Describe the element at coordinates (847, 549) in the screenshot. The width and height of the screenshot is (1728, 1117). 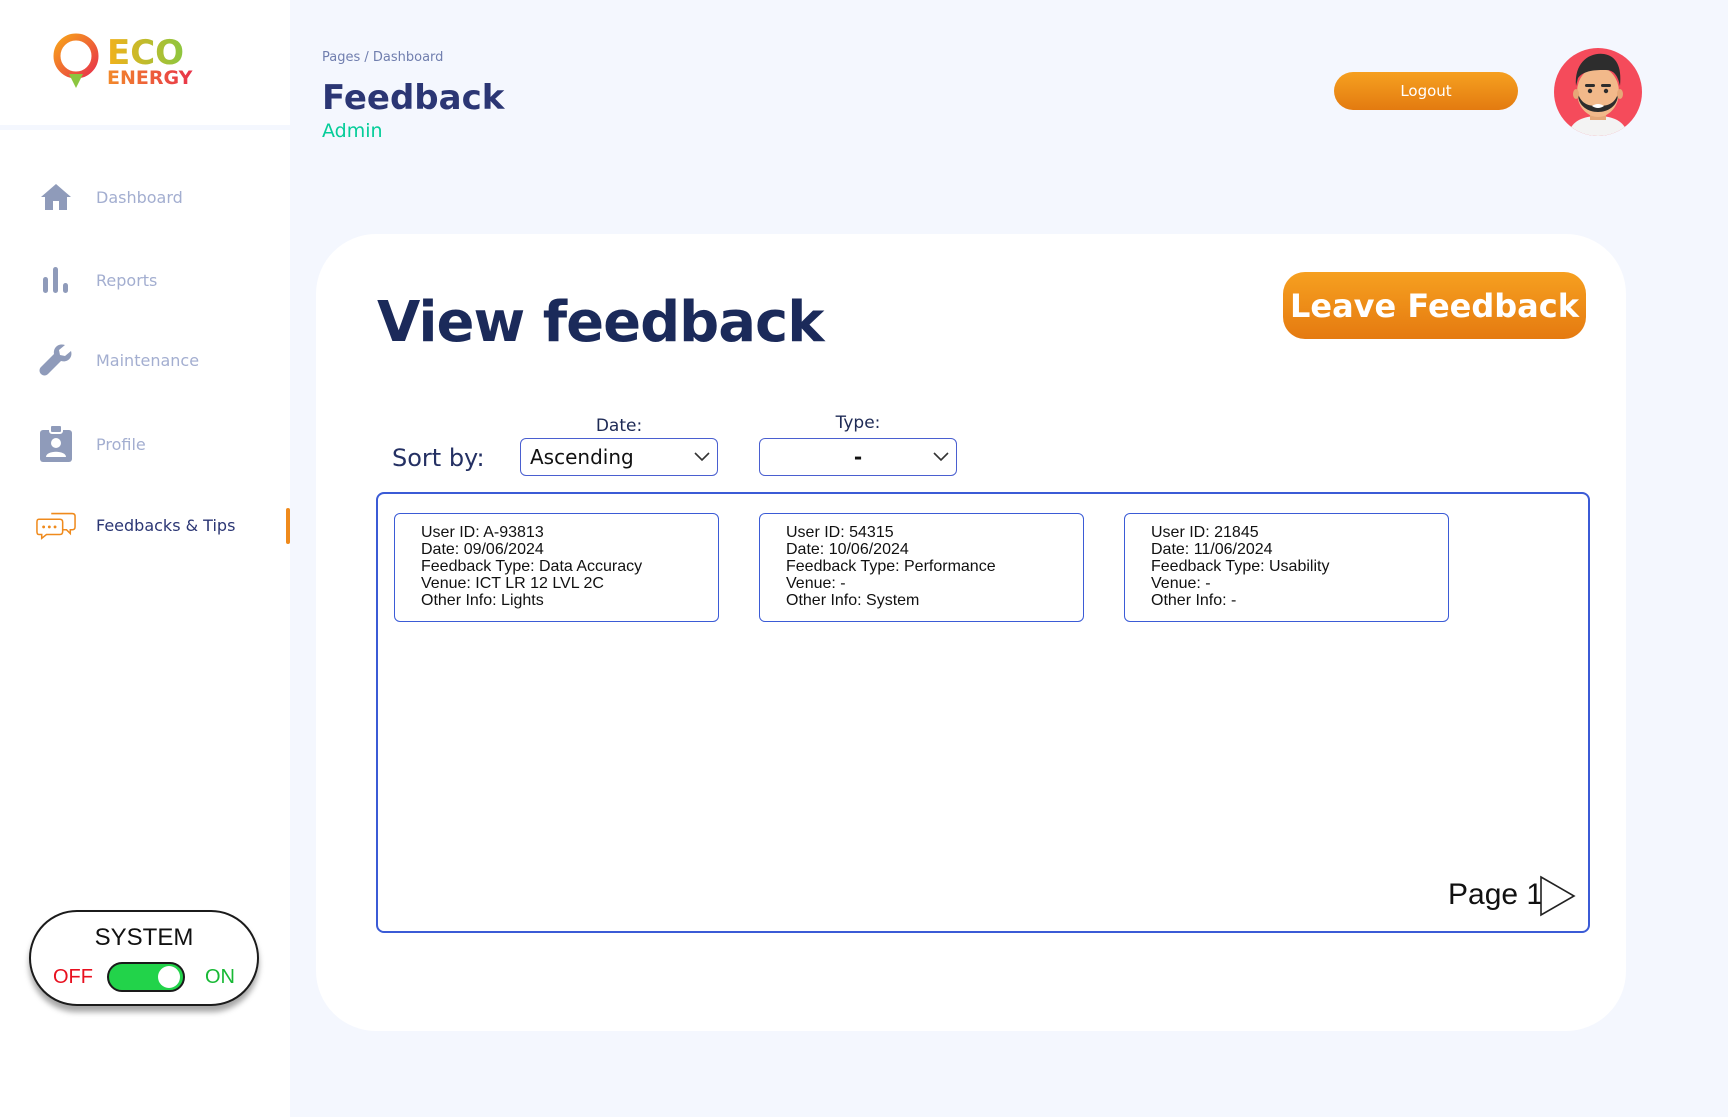
I see `feedback-date: Date: 10/06/2024` at that location.